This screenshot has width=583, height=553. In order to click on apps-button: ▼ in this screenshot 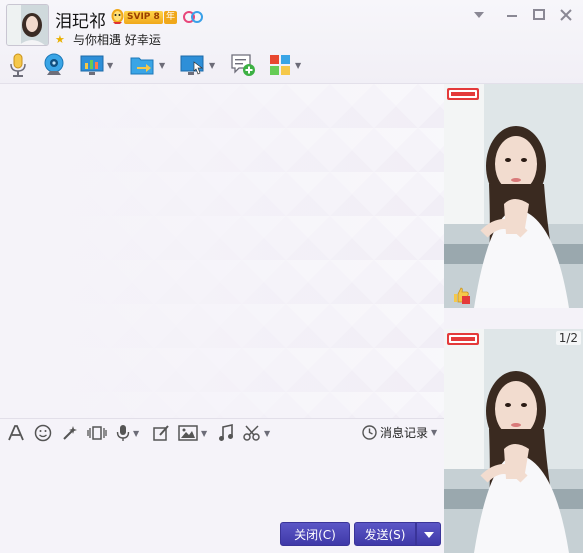, I will do `click(284, 65)`.